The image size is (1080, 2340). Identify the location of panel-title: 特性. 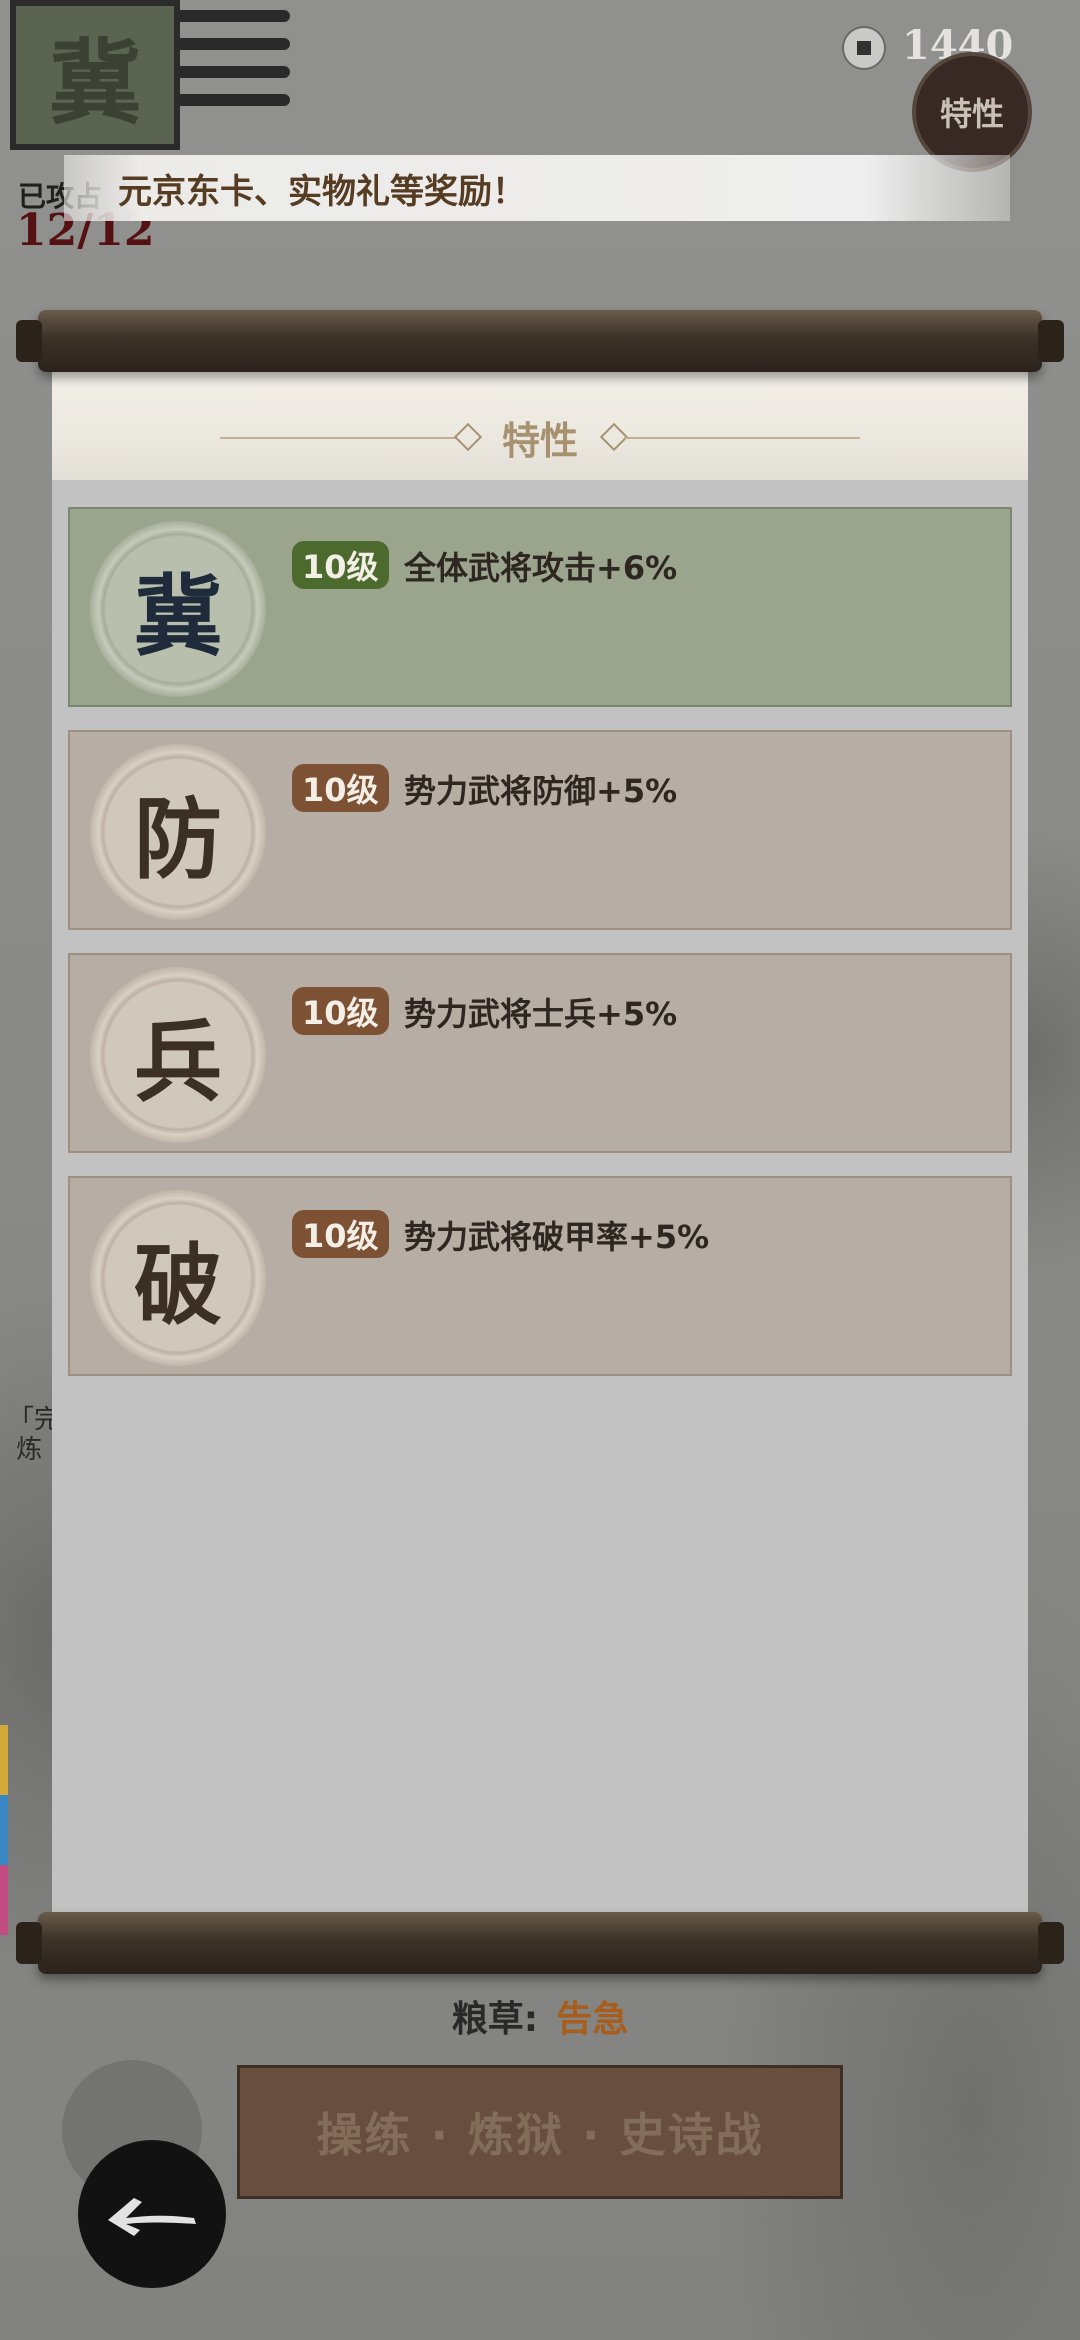
(539, 441).